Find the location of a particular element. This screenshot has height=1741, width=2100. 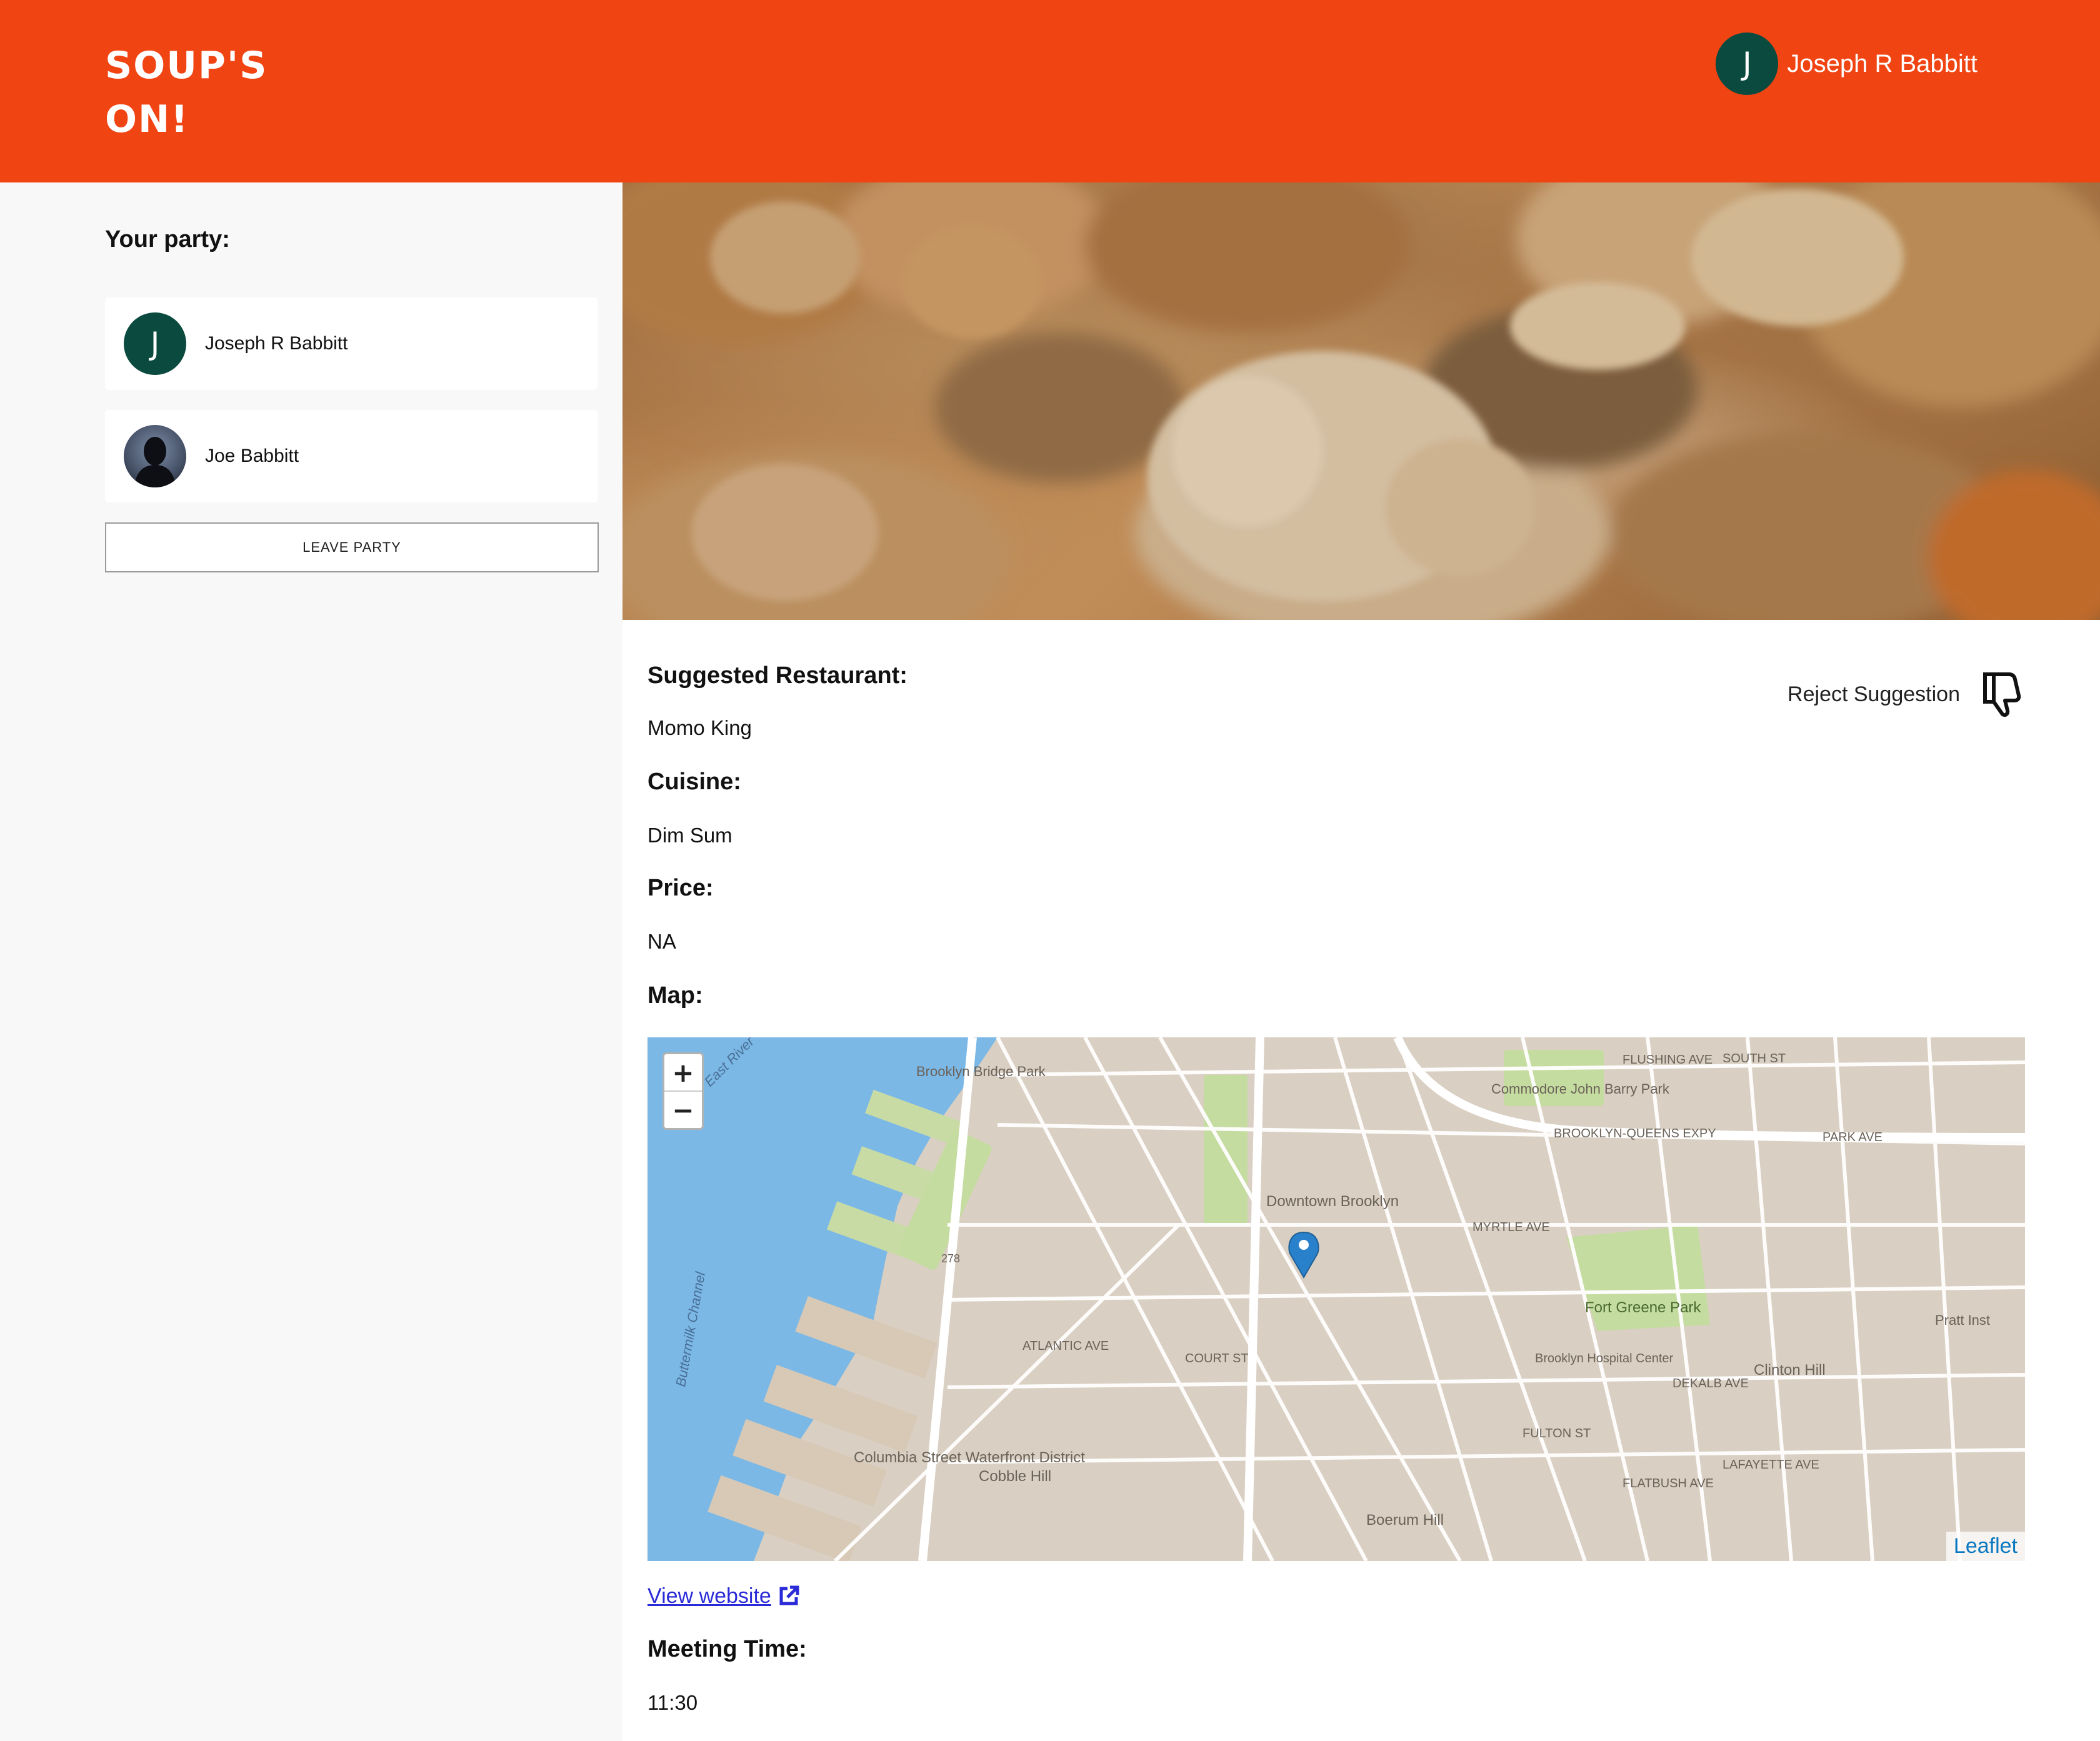

map-label: BROOKLYN-QUEENS EXPY is located at coordinates (1635, 1133).